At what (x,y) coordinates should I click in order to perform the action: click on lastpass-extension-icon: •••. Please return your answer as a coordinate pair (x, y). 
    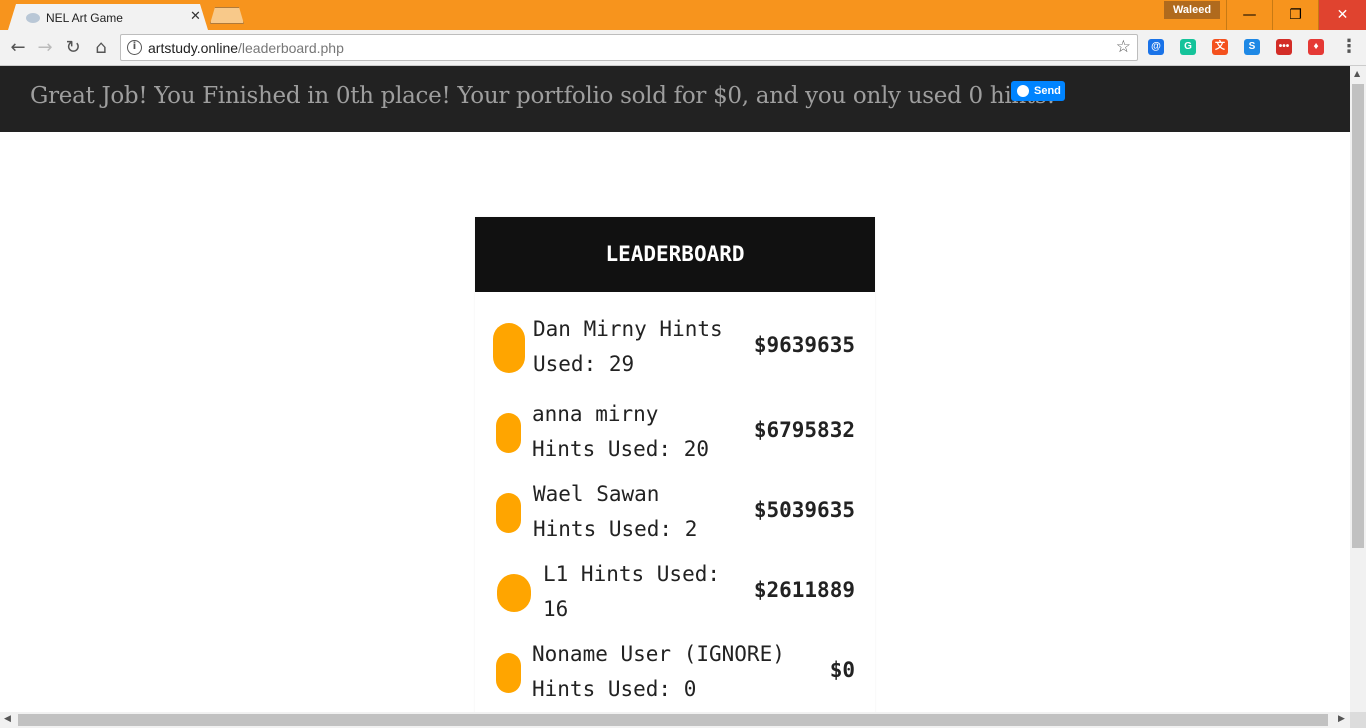
    Looking at the image, I should click on (1284, 47).